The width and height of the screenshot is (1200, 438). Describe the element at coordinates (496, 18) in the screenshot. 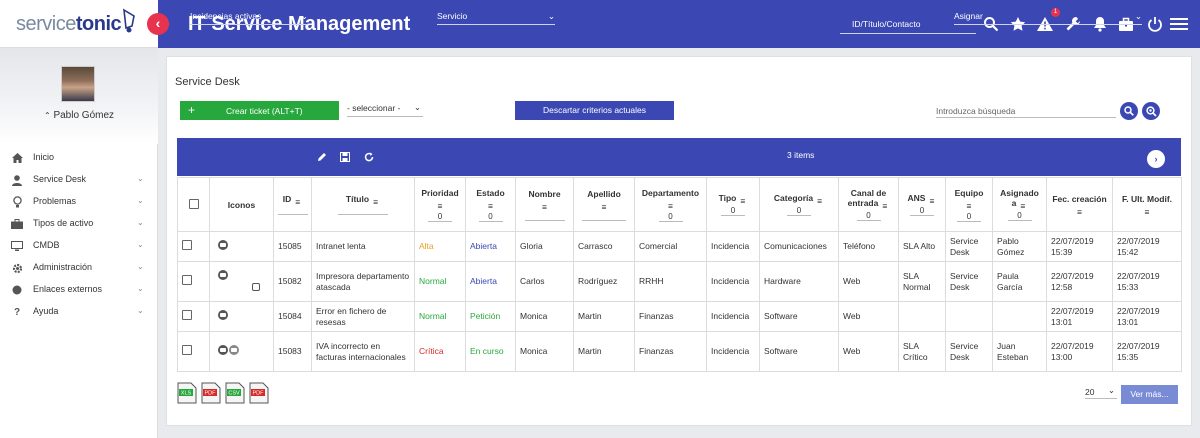

I see `service-select: Servicio ⌄` at that location.